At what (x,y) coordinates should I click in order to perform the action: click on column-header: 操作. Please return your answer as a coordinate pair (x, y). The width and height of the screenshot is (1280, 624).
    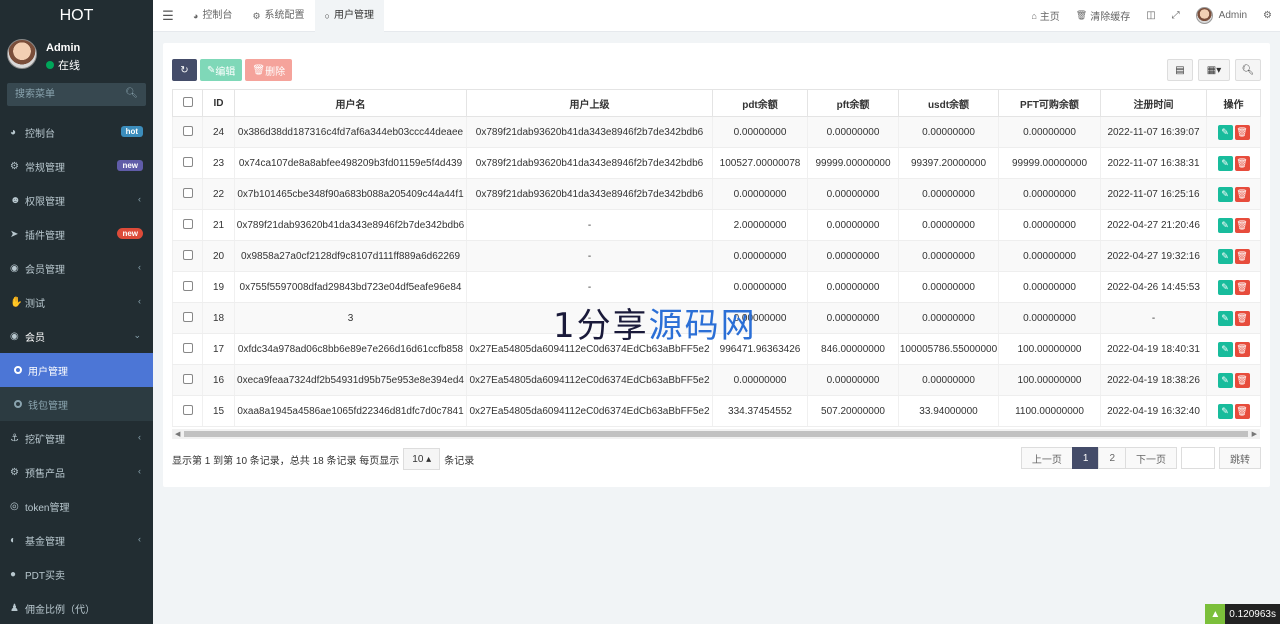
    Looking at the image, I should click on (1233, 103).